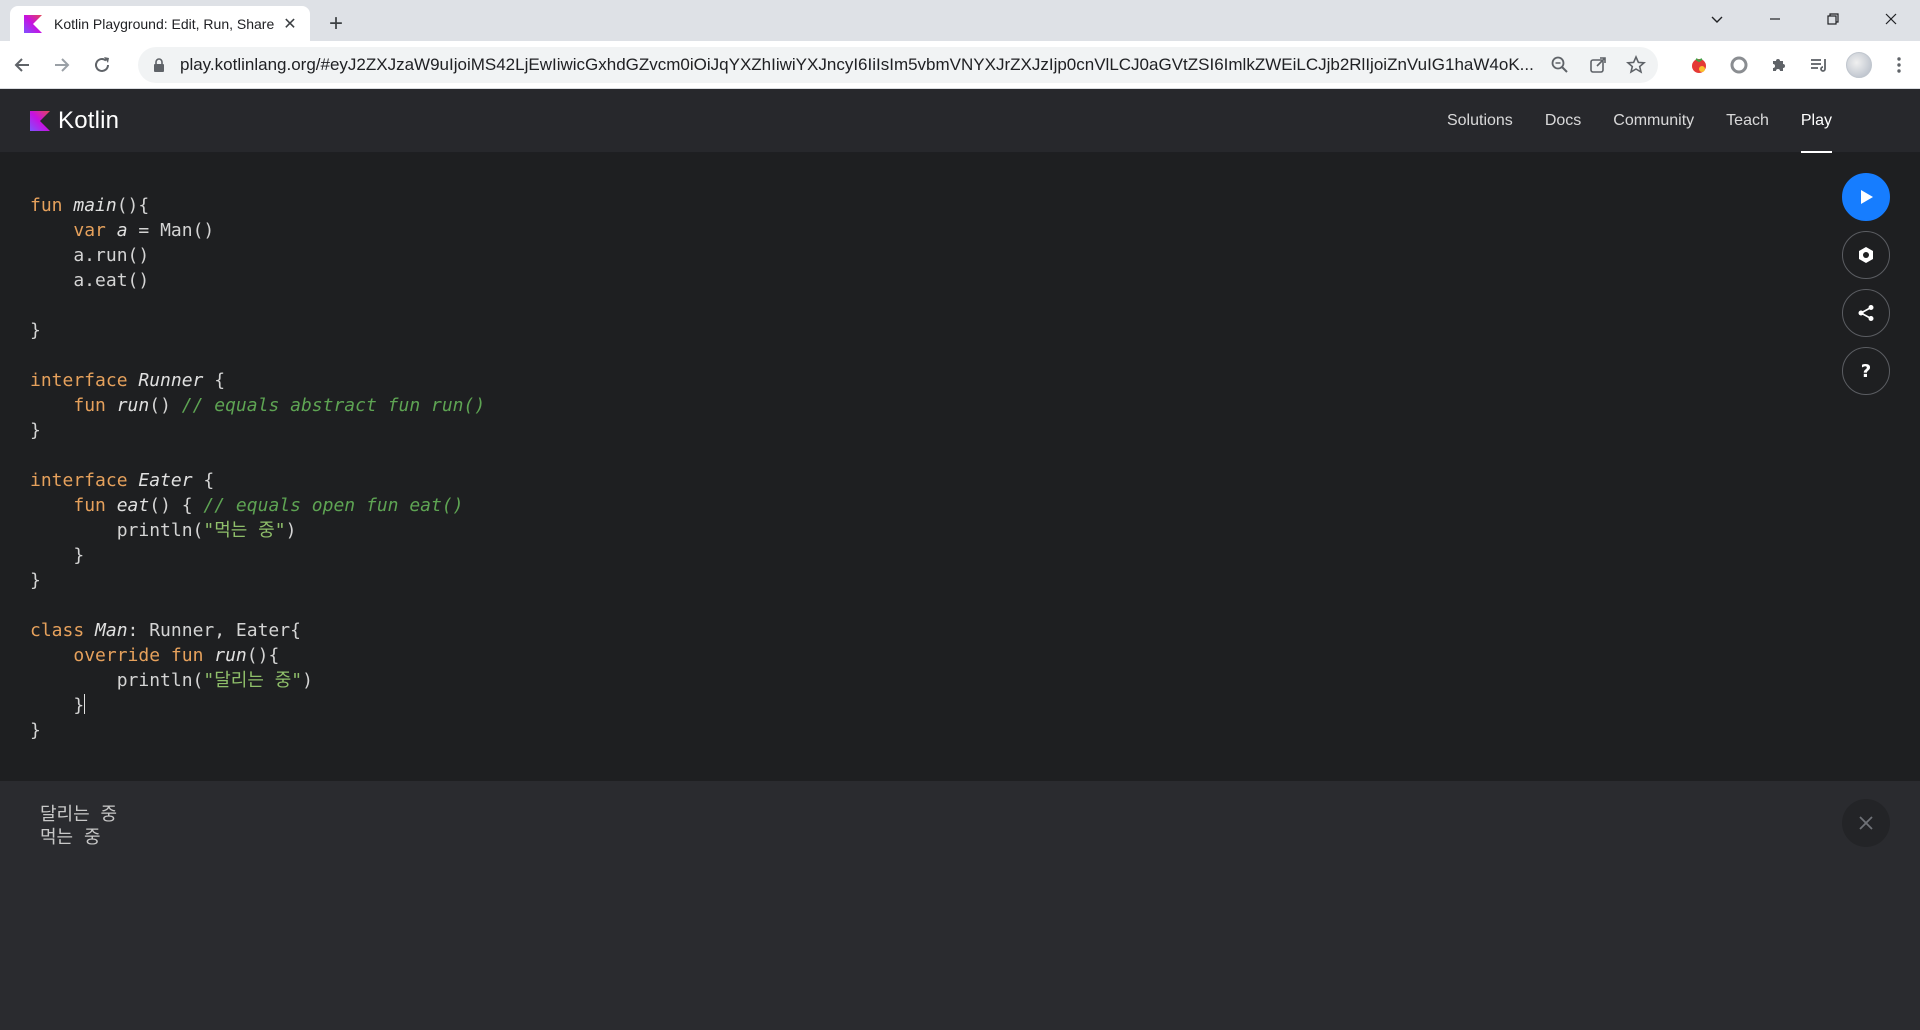 Image resolution: width=1920 pixels, height=1030 pixels. I want to click on share-code-button, so click(1866, 313).